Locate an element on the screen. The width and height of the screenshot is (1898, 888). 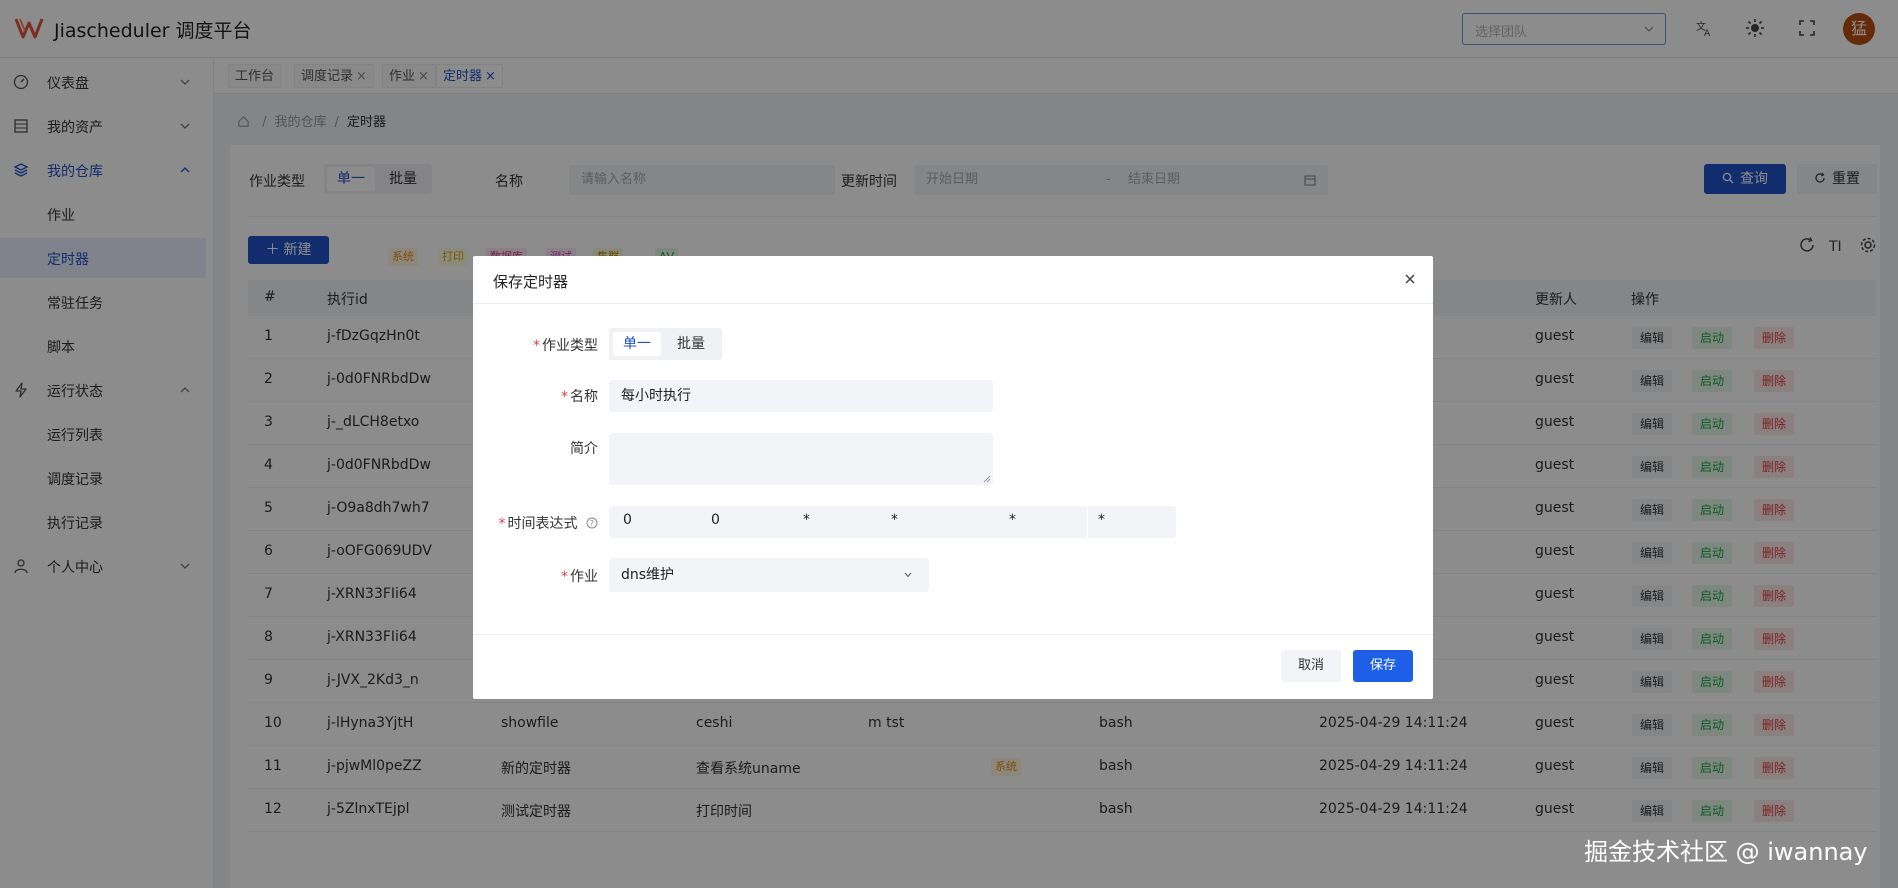
job-label-text: 作业 is located at coordinates (584, 577).